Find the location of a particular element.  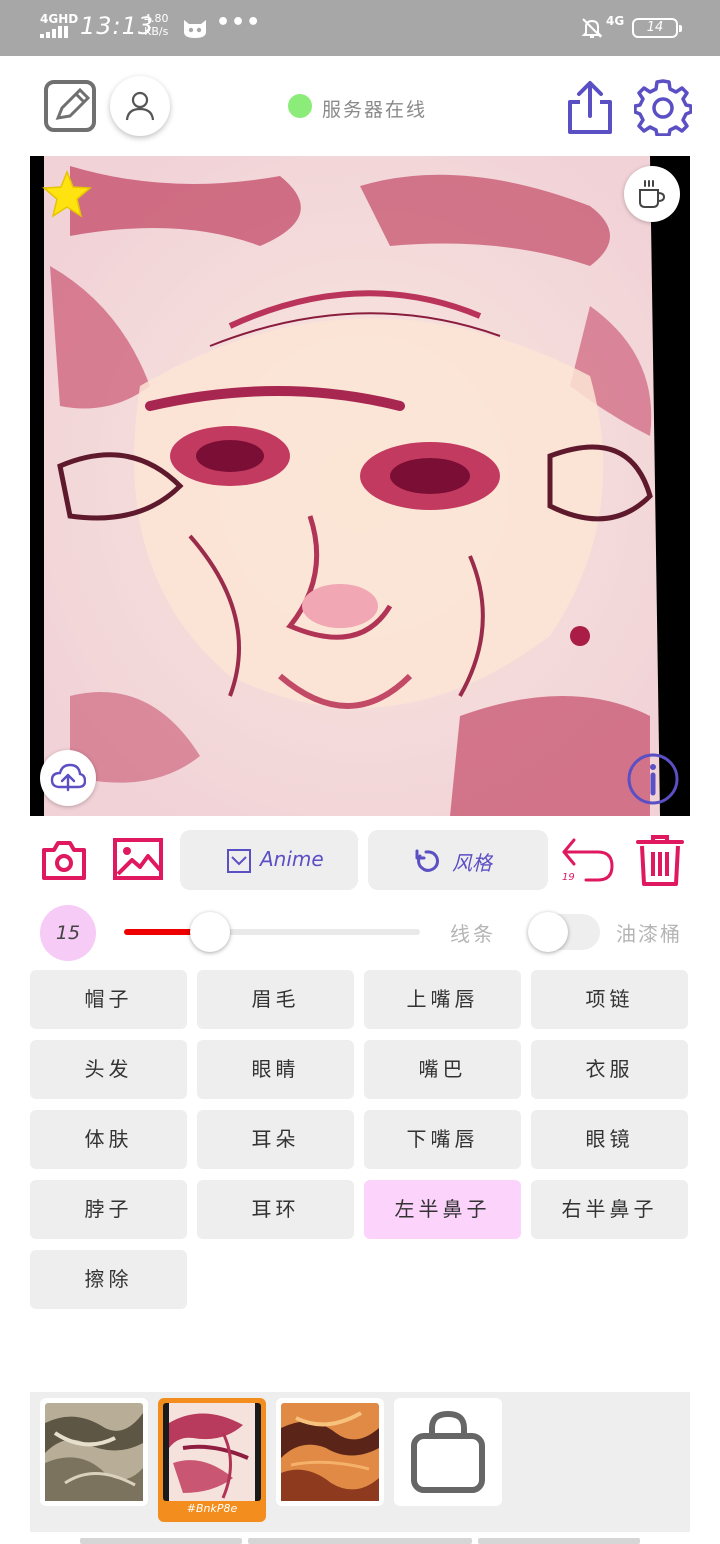

battery-icon: 14 is located at coordinates (657, 28).